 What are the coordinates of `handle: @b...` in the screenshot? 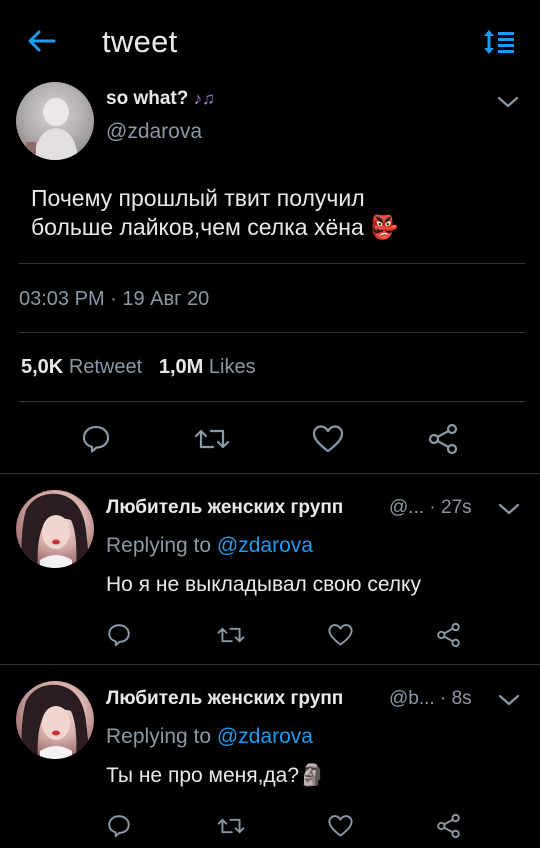 It's located at (412, 698).